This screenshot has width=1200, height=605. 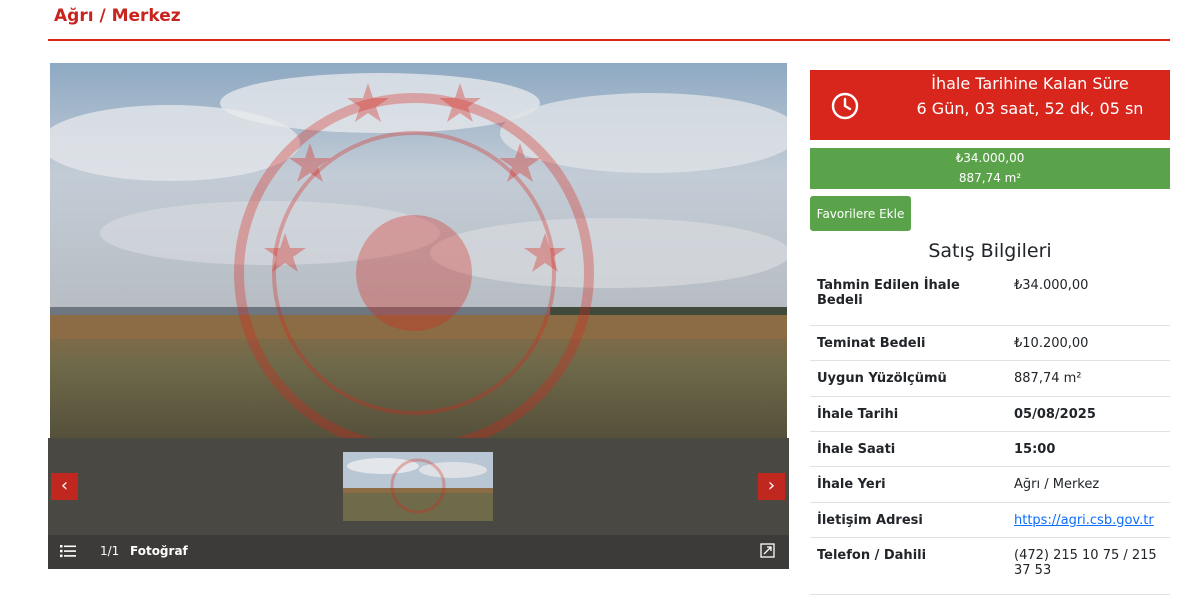 What do you see at coordinates (1030, 83) in the screenshot?
I see `countdown-title: İhale Tarihine Kalan Süre` at bounding box center [1030, 83].